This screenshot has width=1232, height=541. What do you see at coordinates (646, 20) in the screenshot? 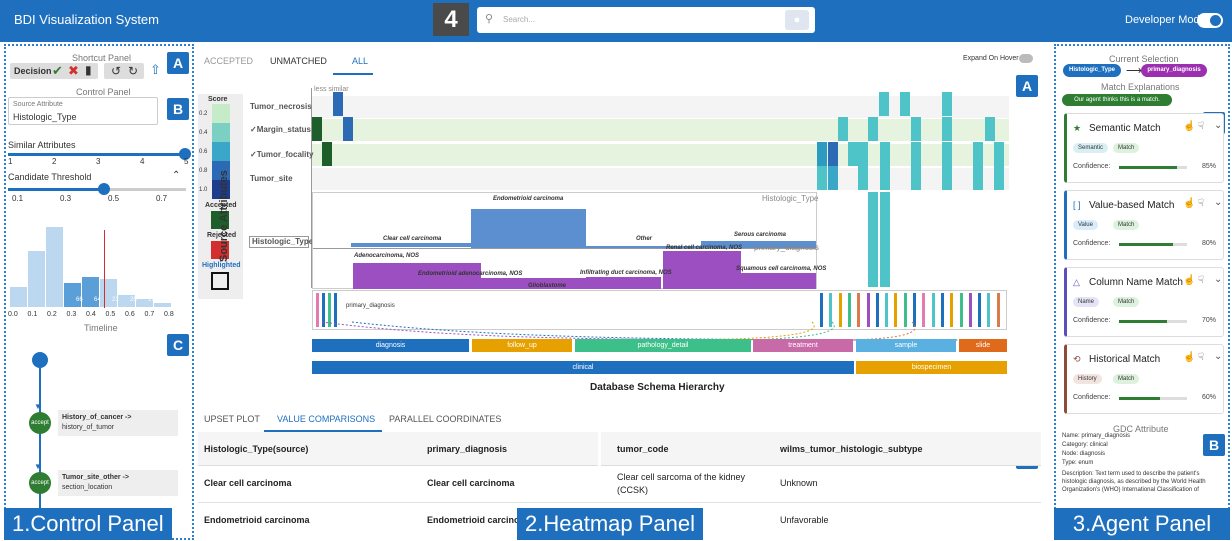
I see `search-input: ⚲ Search... ●` at bounding box center [646, 20].